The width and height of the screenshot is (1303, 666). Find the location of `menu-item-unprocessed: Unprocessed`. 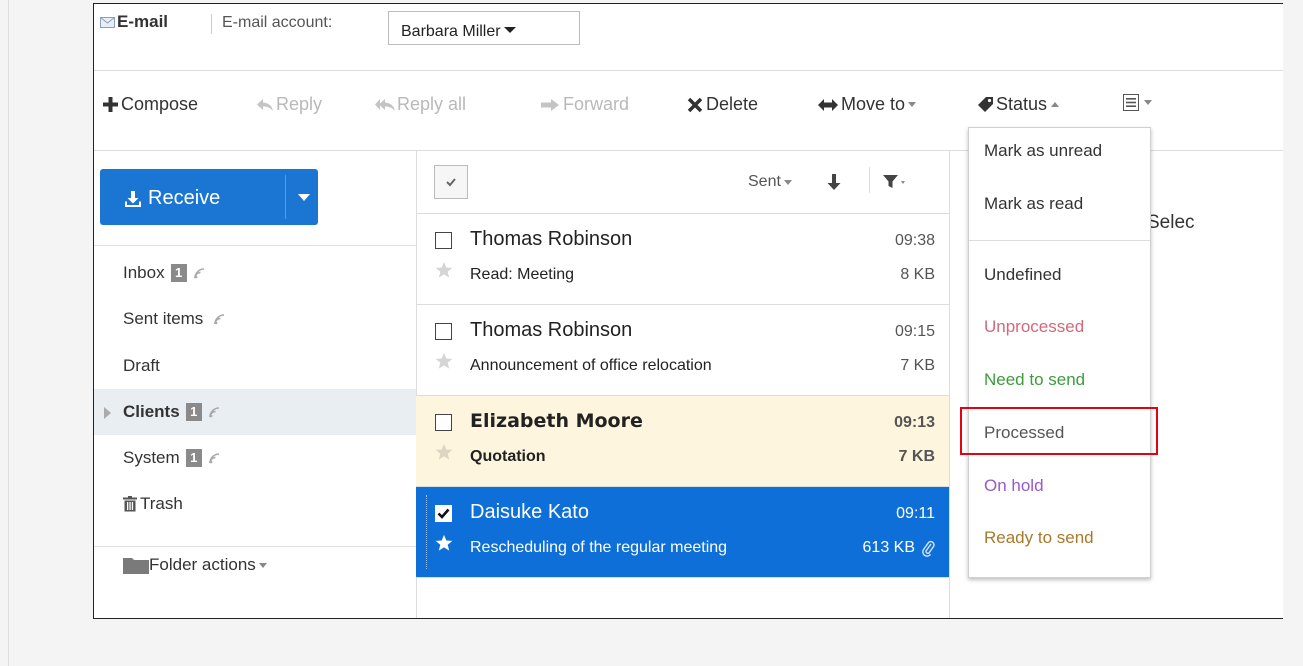

menu-item-unprocessed: Unprocessed is located at coordinates (1034, 327).